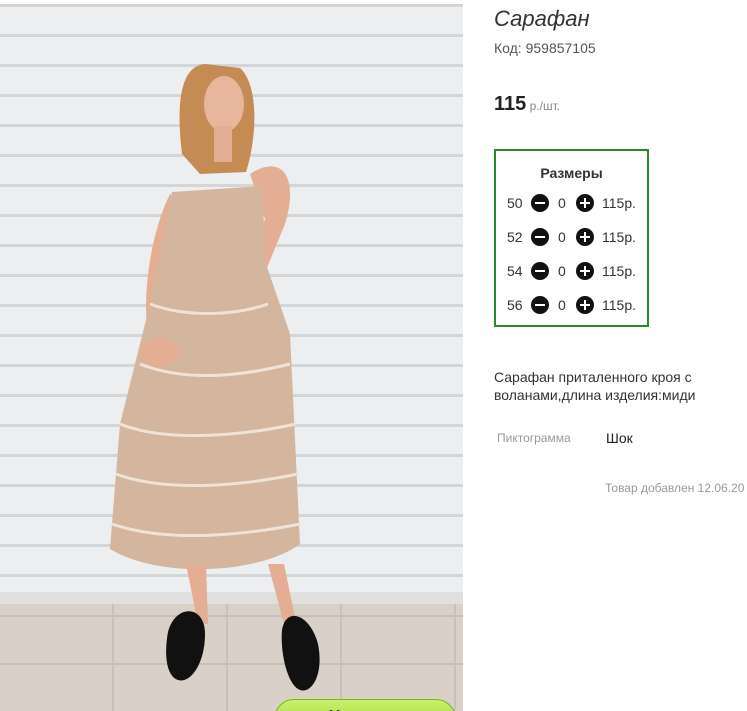 The height and width of the screenshot is (711, 747). I want to click on zoom-button: + Увеличить, so click(365, 705).